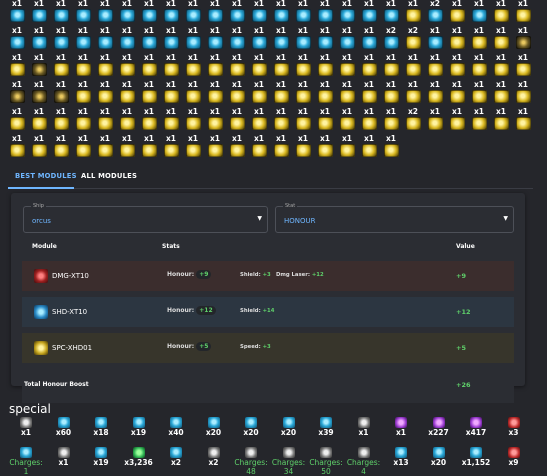 The image size is (547, 476). What do you see at coordinates (26, 461) in the screenshot?
I see `special-item: Charges: 1` at bounding box center [26, 461].